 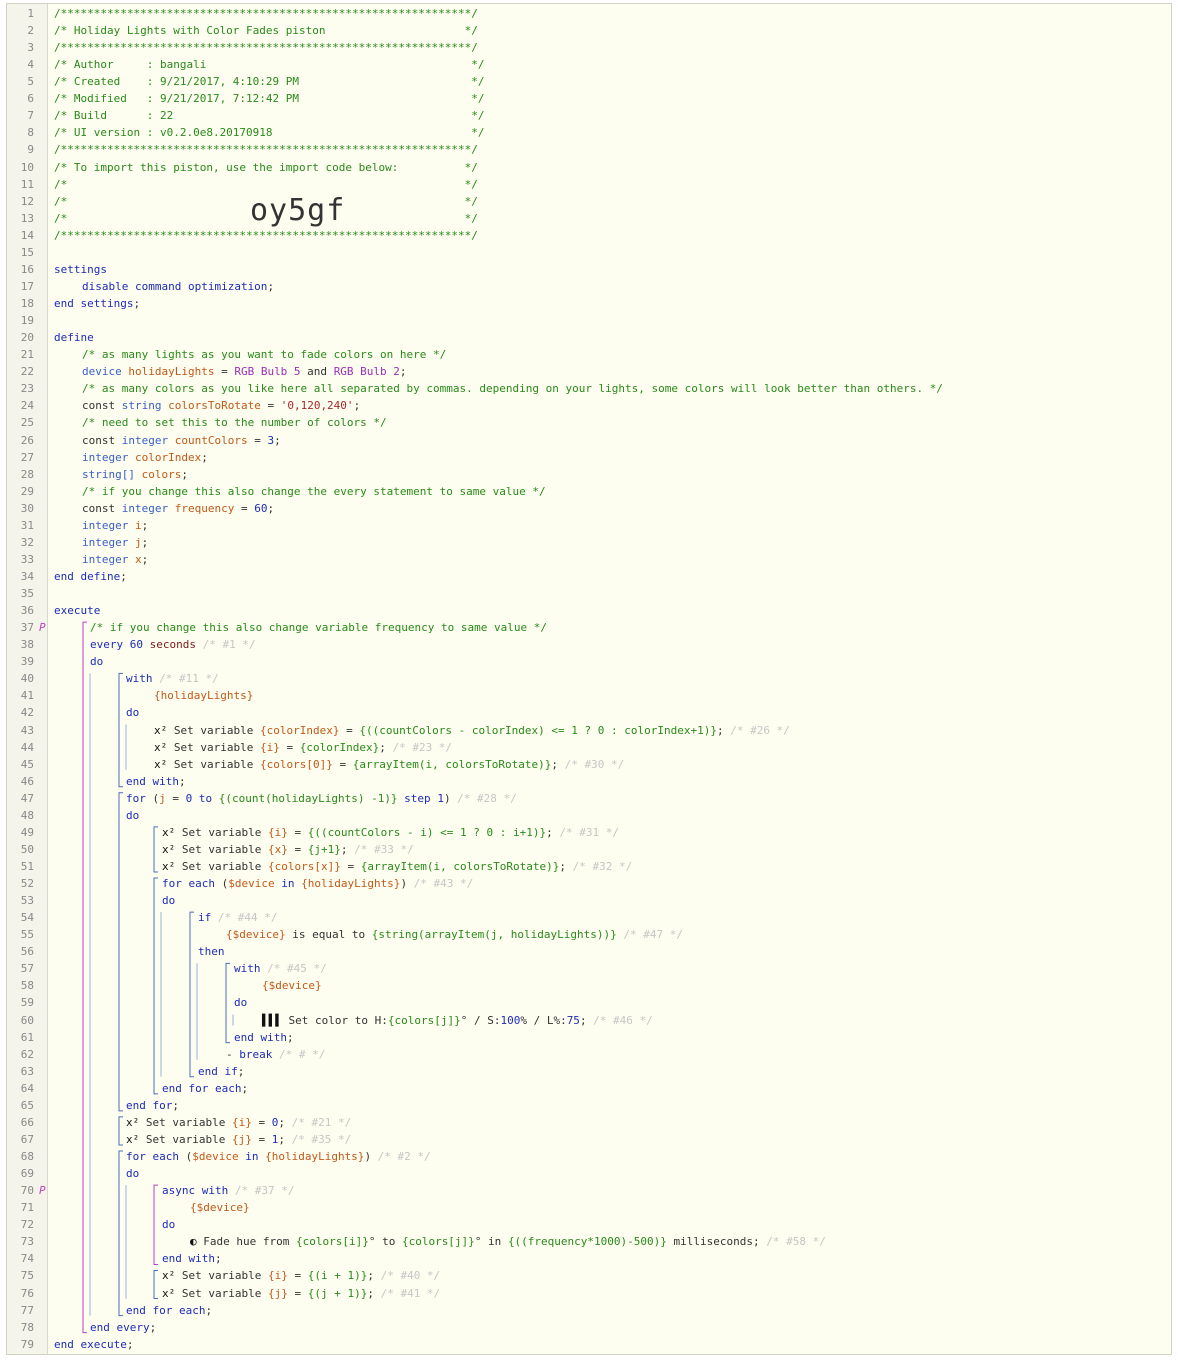 I want to click on code-token: {((frequency*1000)-500)}, so click(x=587, y=1242).